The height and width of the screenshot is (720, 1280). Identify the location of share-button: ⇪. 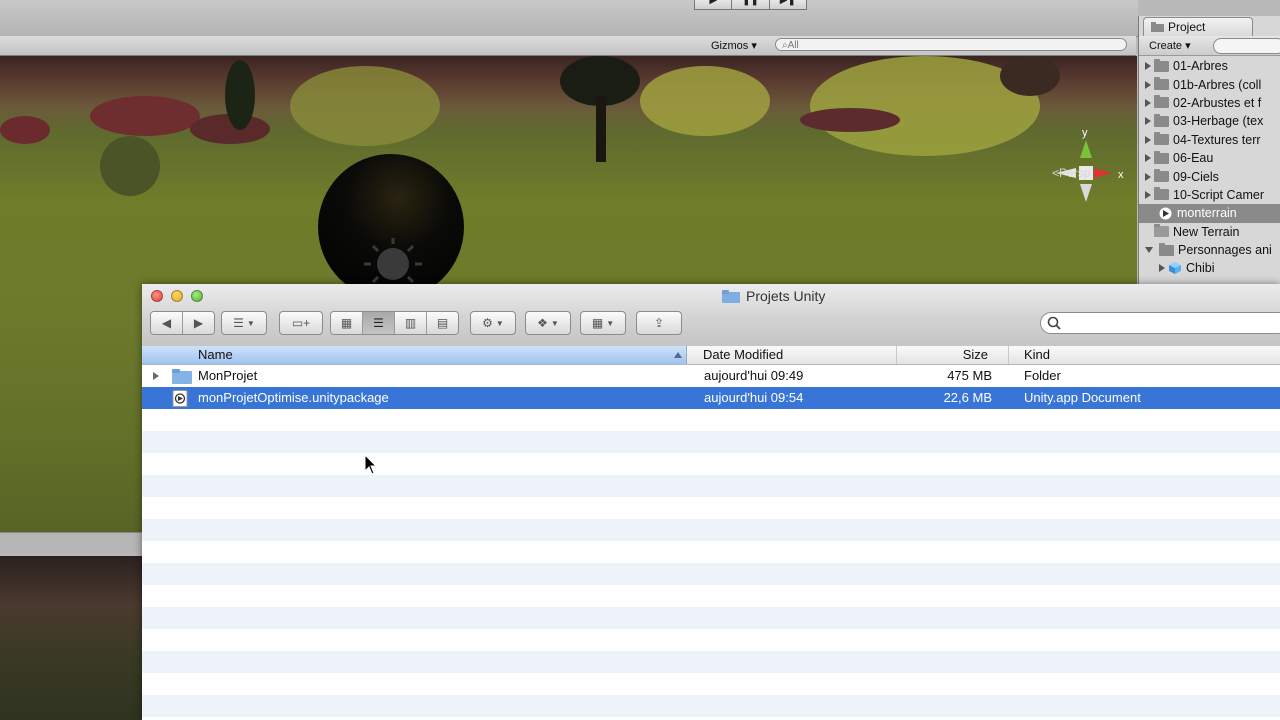
(659, 323).